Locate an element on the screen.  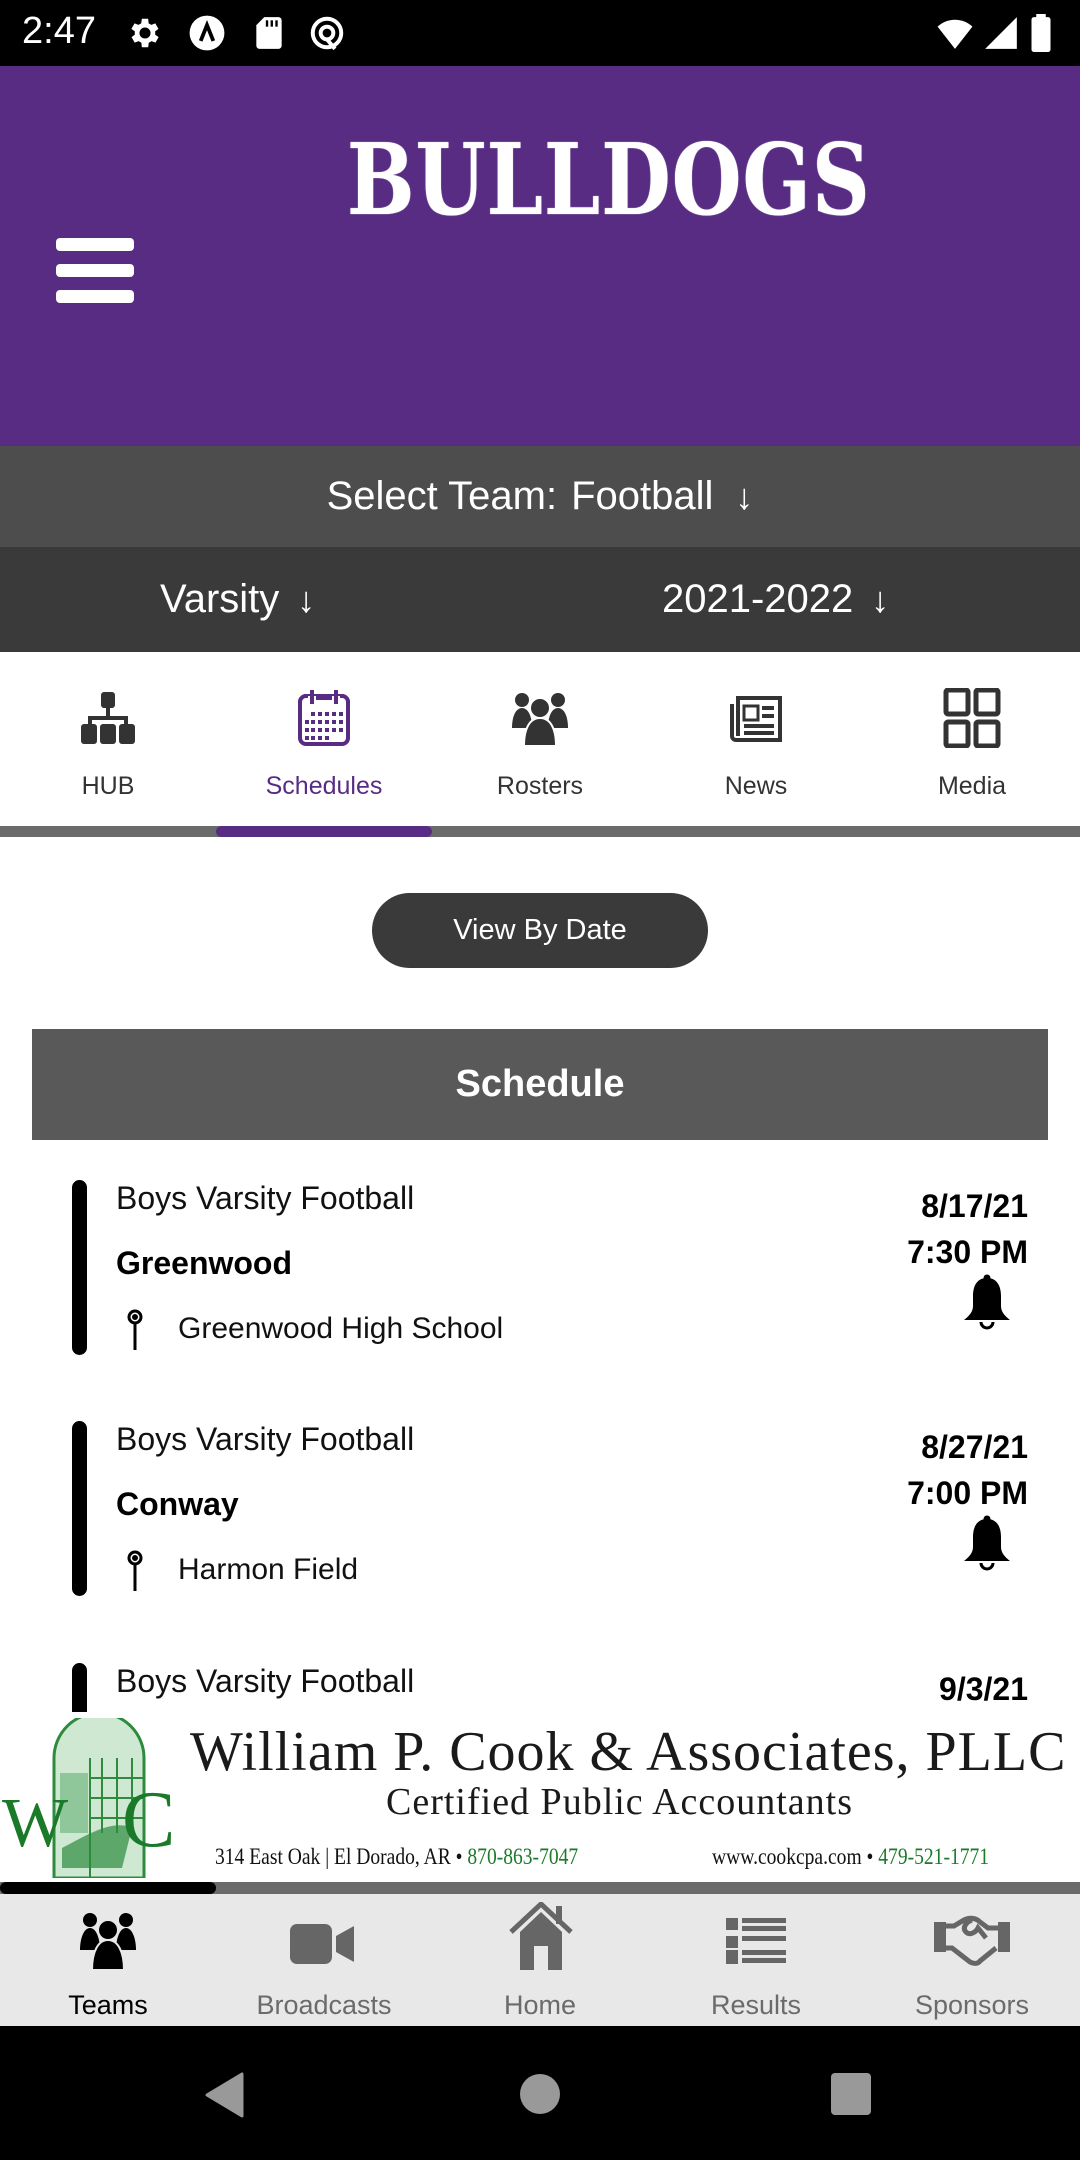
sponsor-tagline: Certified Public Accountants is located at coordinates (620, 1802).